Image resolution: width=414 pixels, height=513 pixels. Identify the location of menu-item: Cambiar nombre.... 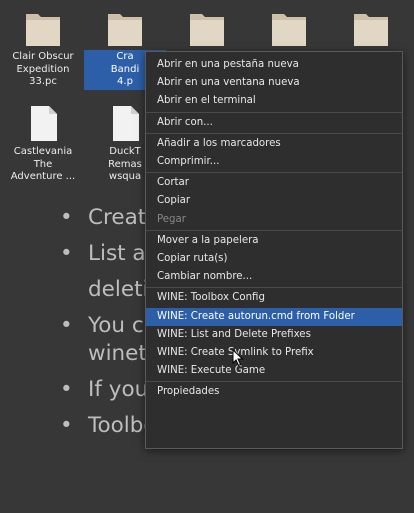
(274, 277).